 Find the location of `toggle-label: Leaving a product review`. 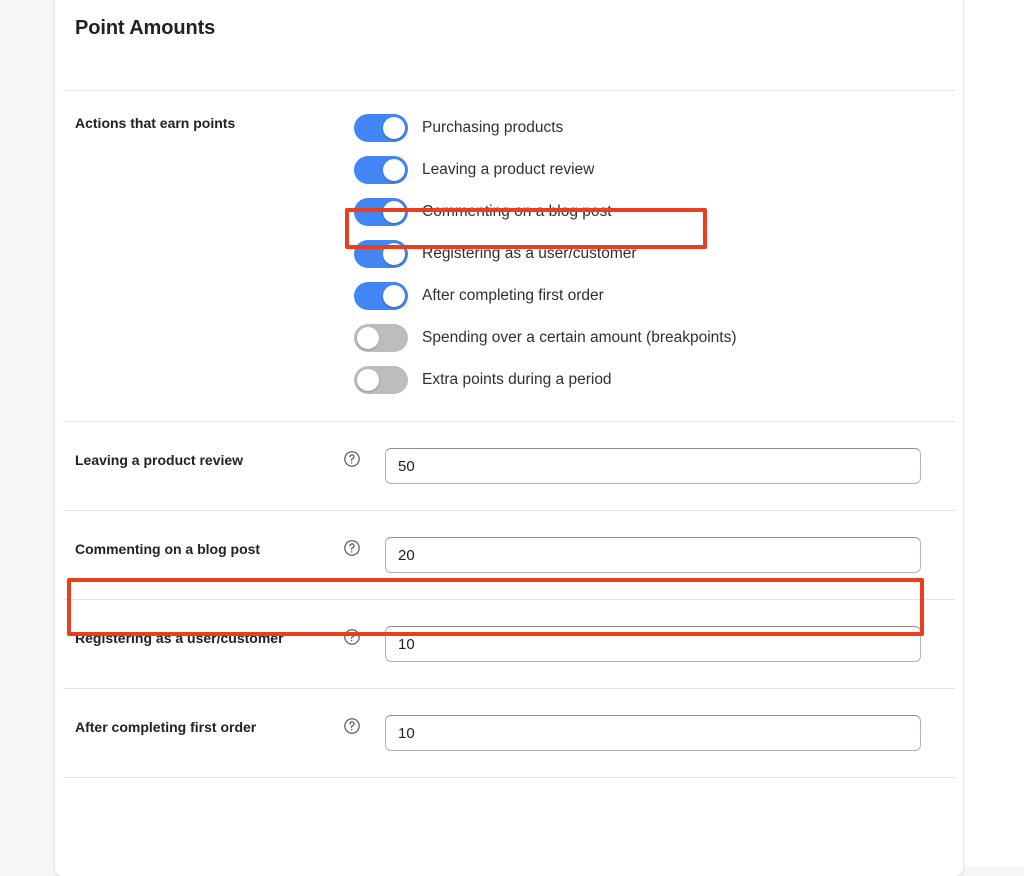

toggle-label: Leaving a product review is located at coordinates (508, 169).